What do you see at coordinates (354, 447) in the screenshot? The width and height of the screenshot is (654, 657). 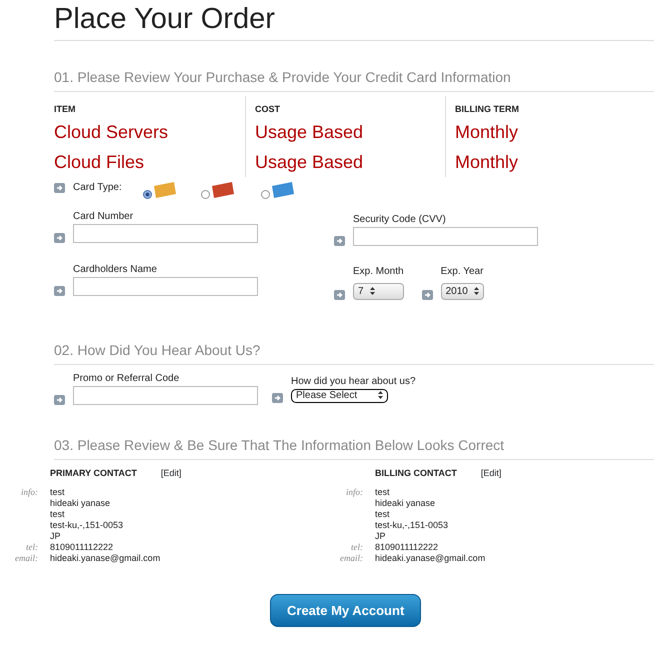 I see `section-heading: 03. Please Review & Be Sure That The Information Below Looks Correct` at bounding box center [354, 447].